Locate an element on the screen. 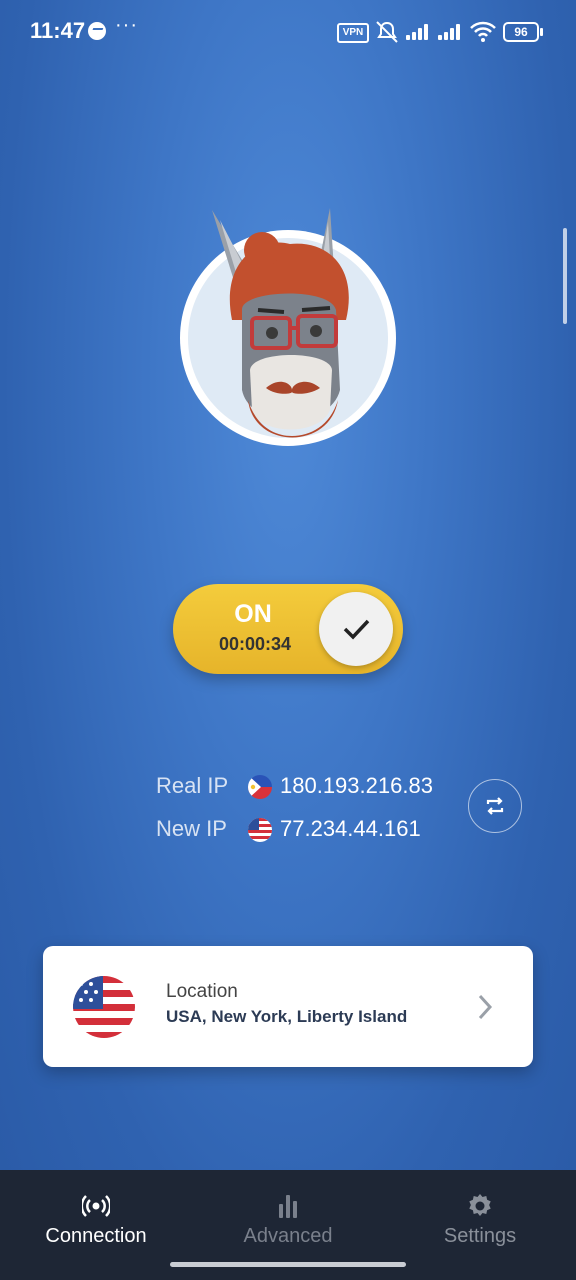 This screenshot has height=1280, width=576. nav-advanced-label: Advanced is located at coordinates (288, 1236).